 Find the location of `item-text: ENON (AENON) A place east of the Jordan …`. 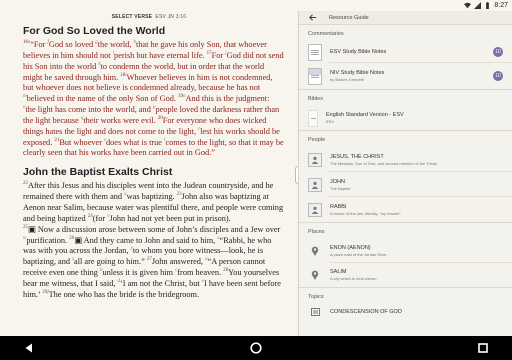

item-text: ENON (AENON) A place east of the Jordan … is located at coordinates (358, 251).